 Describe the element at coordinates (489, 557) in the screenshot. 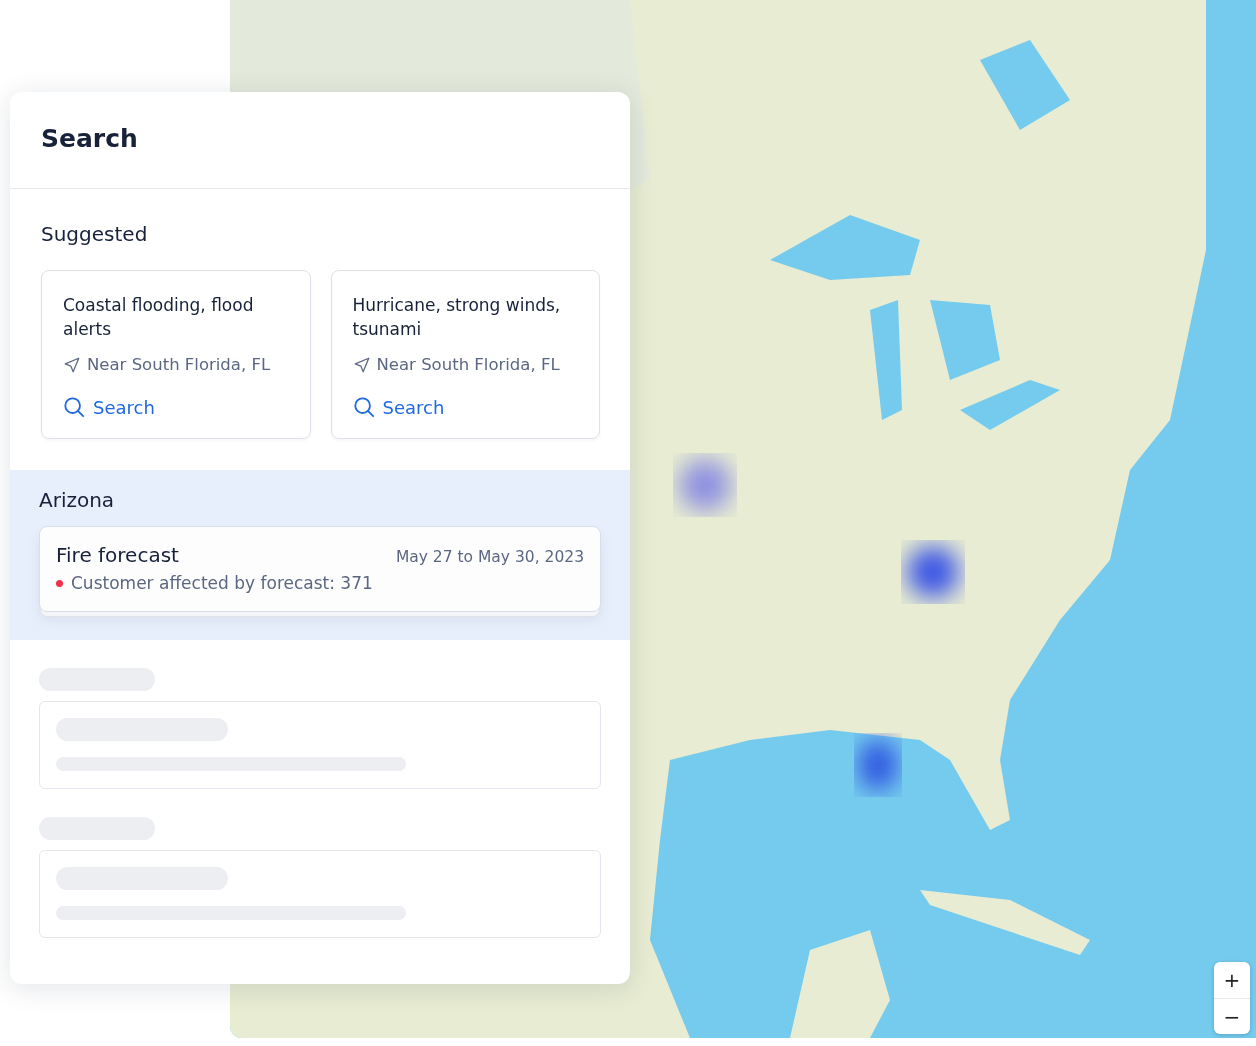

I see `date-range: May 27 to May 30, 2023` at that location.